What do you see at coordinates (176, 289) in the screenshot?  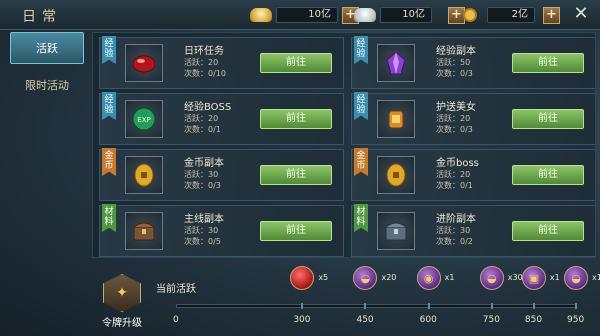 I see `current-activity-label: 当前活跃` at bounding box center [176, 289].